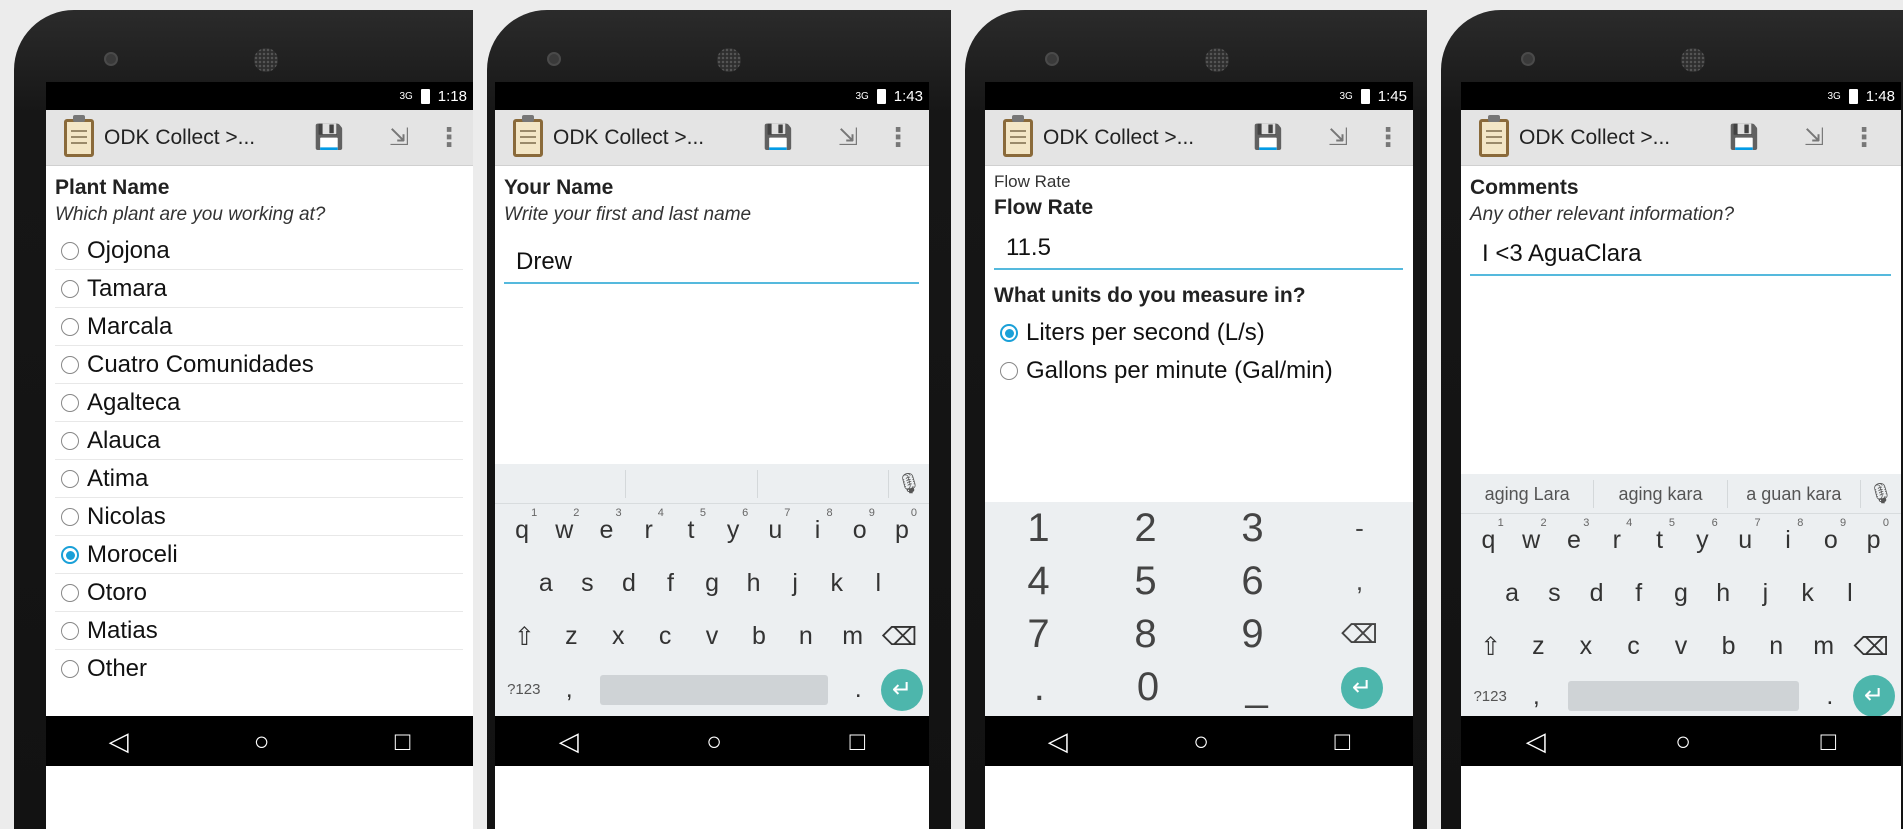 The image size is (1903, 829). Describe the element at coordinates (259, 441) in the screenshot. I see `radio-option-alauca: Alauca` at that location.